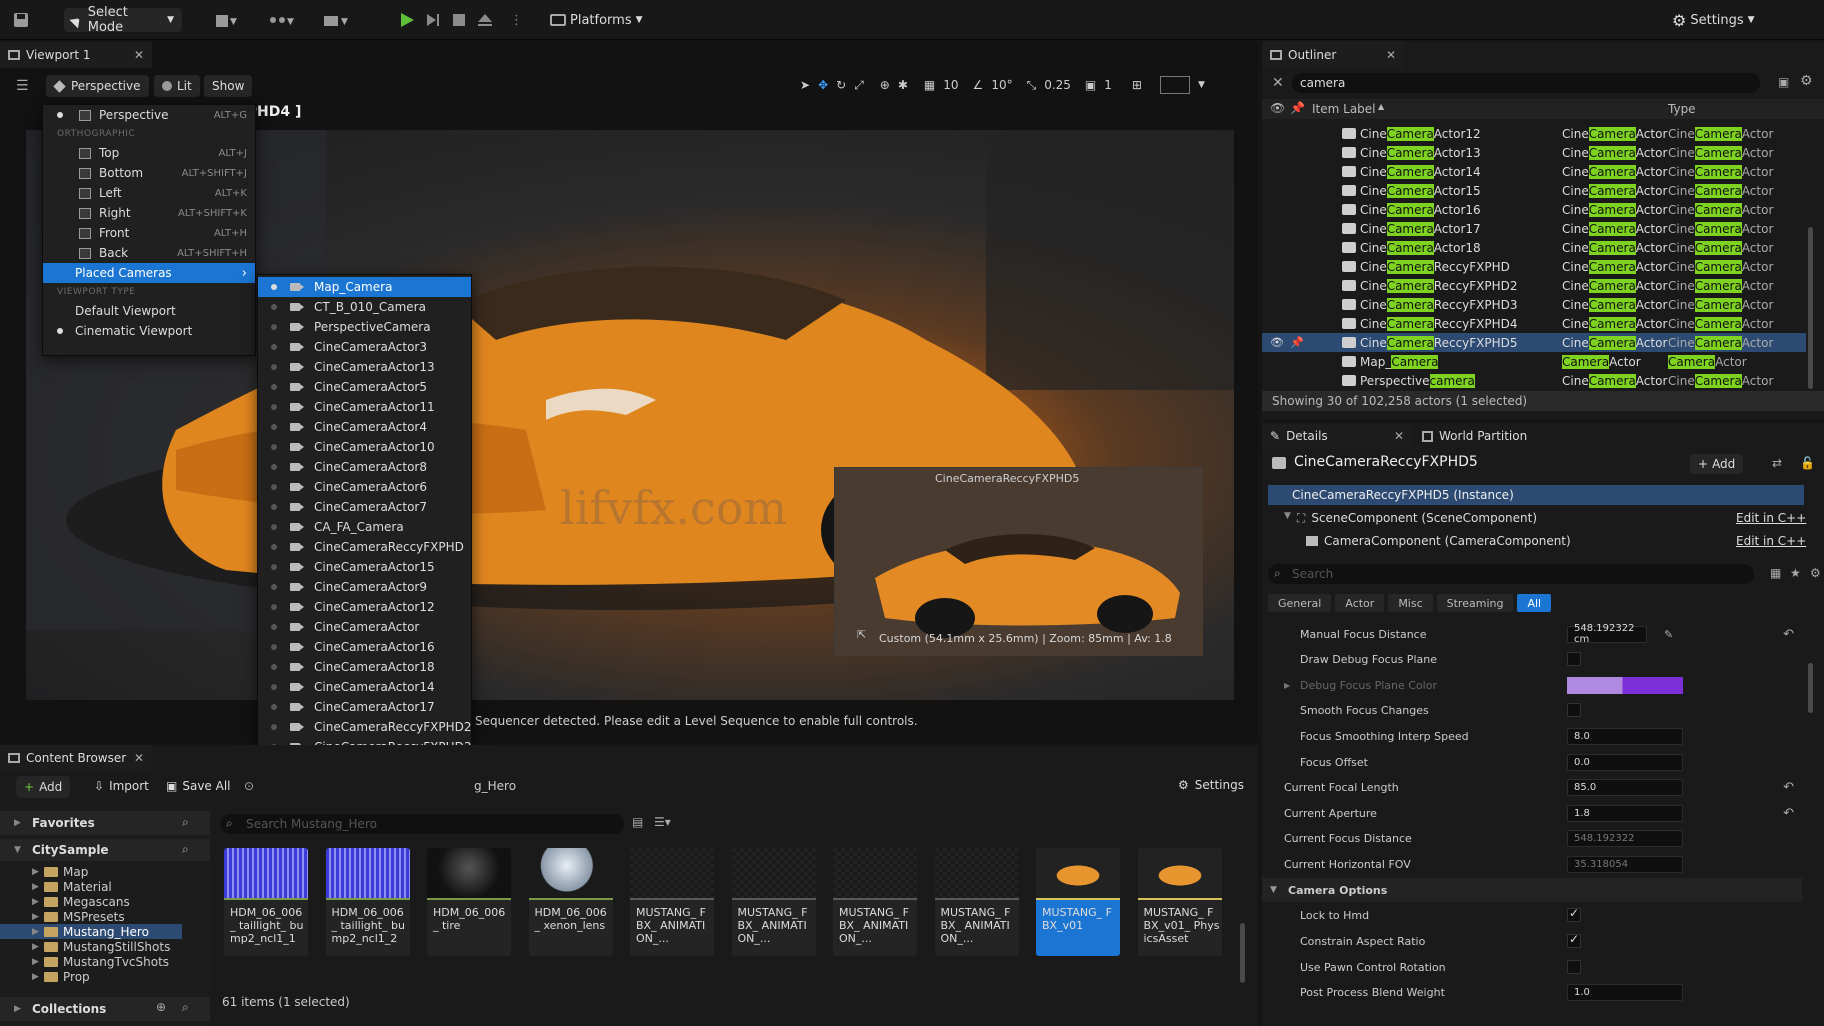 This screenshot has height=1026, width=1824. I want to click on scale-tool-icon: ⤢, so click(859, 85).